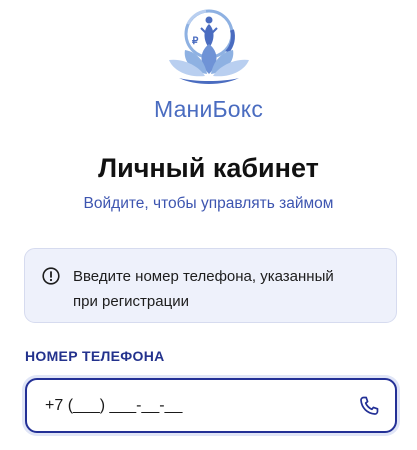  I want to click on page-subtitle: Войдите, чтобы управлять займом, so click(208, 203).